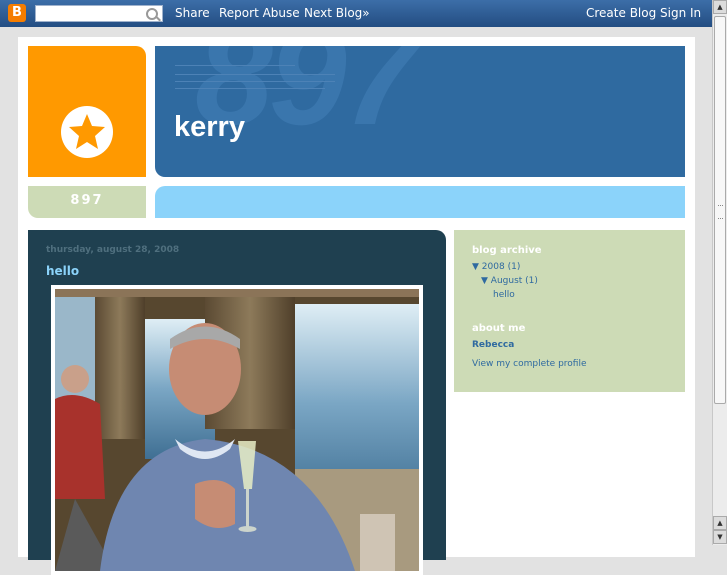 This screenshot has width=727, height=575. I want to click on search-icon, so click(152, 14).